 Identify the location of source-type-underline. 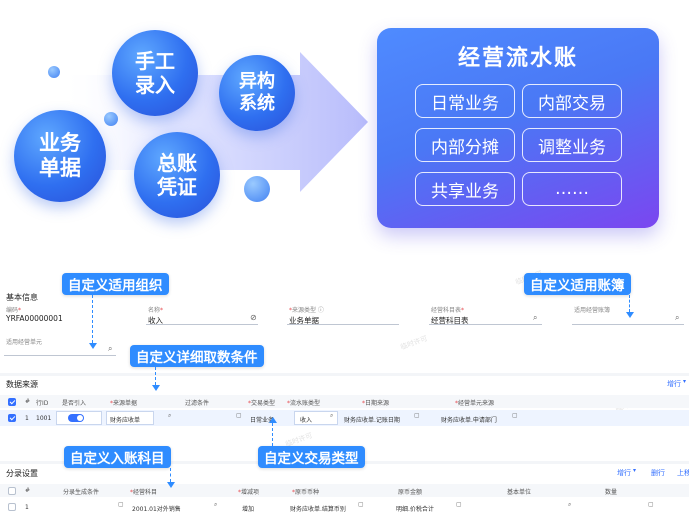
(343, 324).